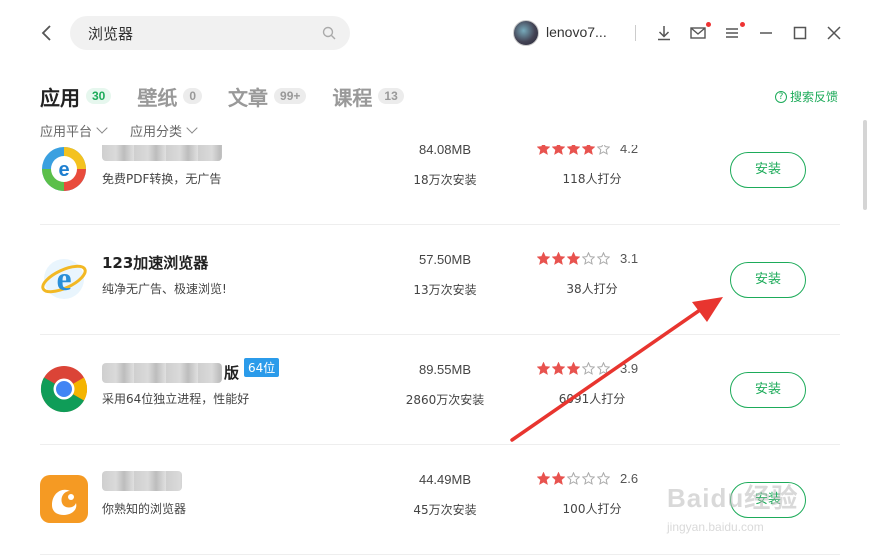 The width and height of the screenshot is (869, 559). I want to click on app-size: 84.08MB, so click(445, 151).